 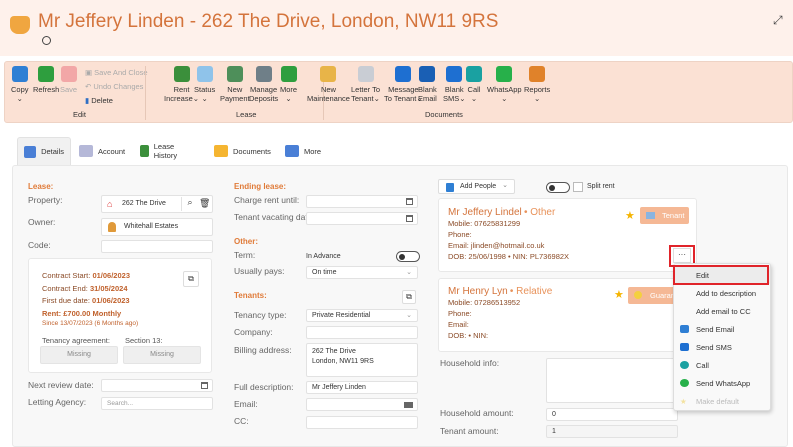 What do you see at coordinates (612, 380) in the screenshot?
I see `household-info-input` at bounding box center [612, 380].